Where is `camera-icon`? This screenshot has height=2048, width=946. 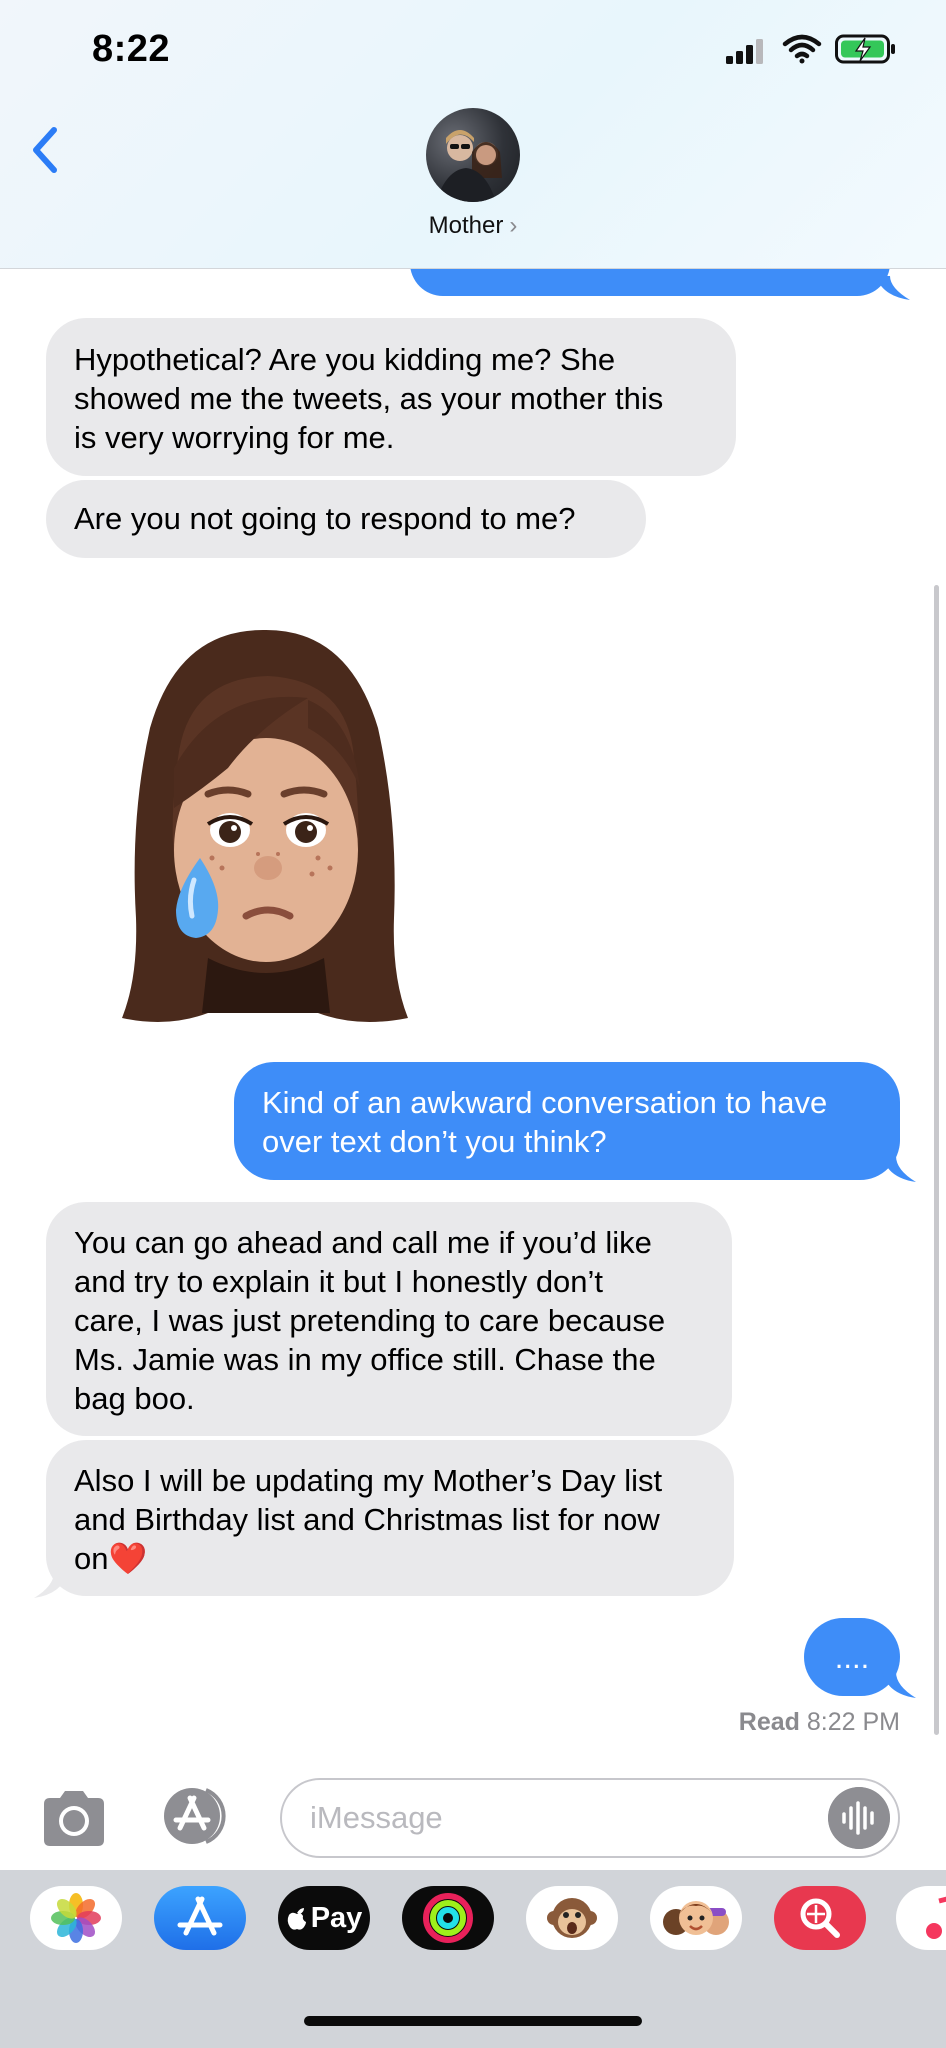 camera-icon is located at coordinates (74, 1818).